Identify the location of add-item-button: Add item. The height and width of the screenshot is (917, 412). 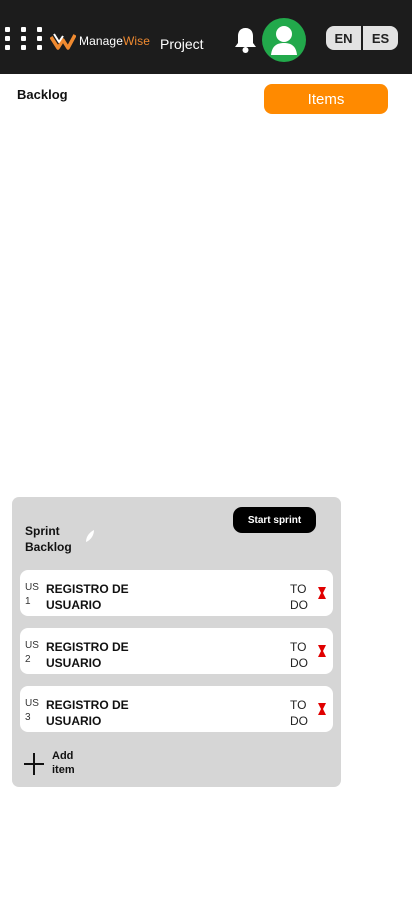
(58, 765).